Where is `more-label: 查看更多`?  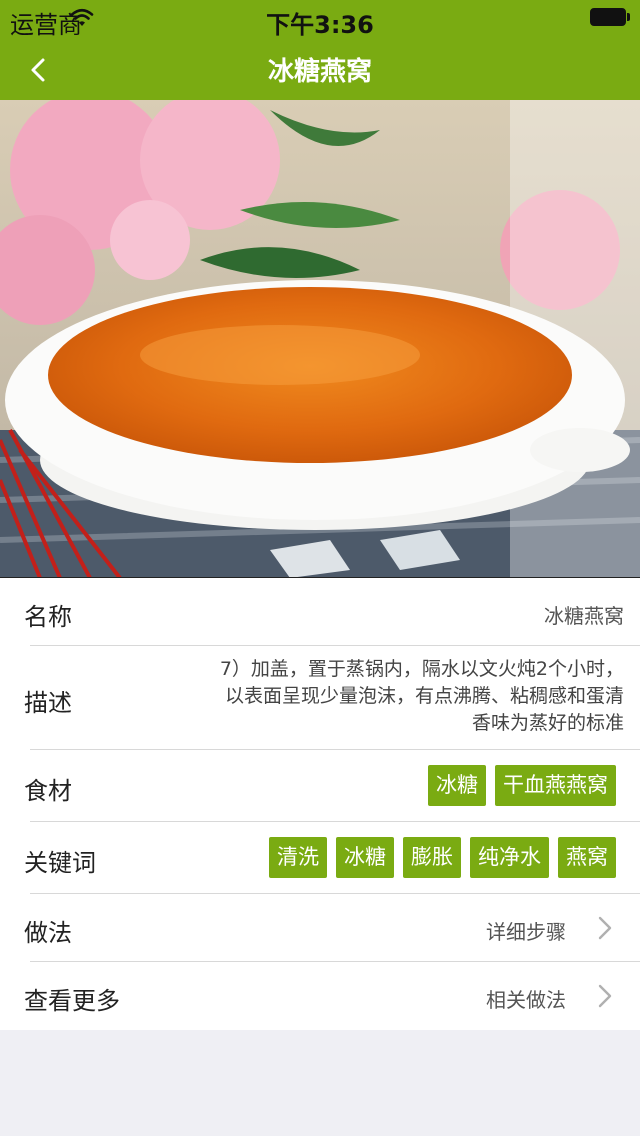 more-label: 查看更多 is located at coordinates (72, 1001).